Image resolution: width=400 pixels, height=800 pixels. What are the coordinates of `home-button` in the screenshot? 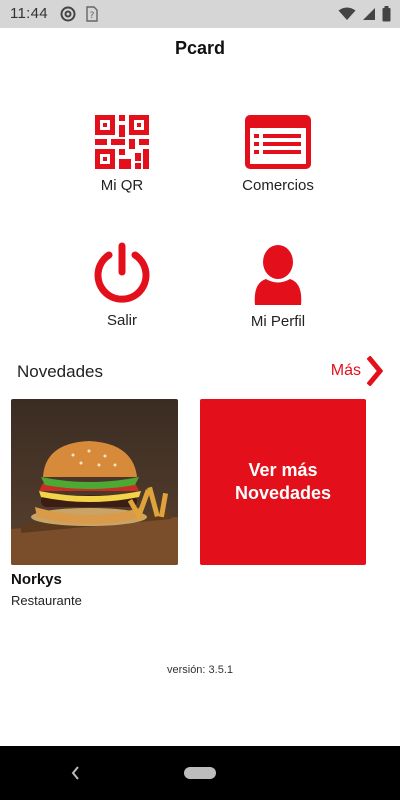 It's located at (200, 773).